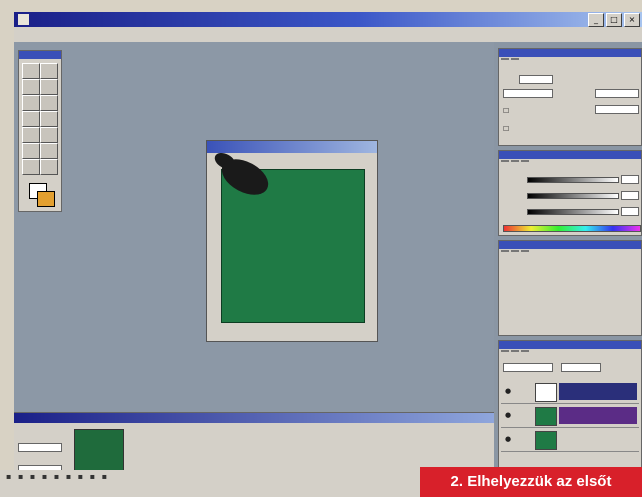  I want to click on tab-layers, so click(505, 351).